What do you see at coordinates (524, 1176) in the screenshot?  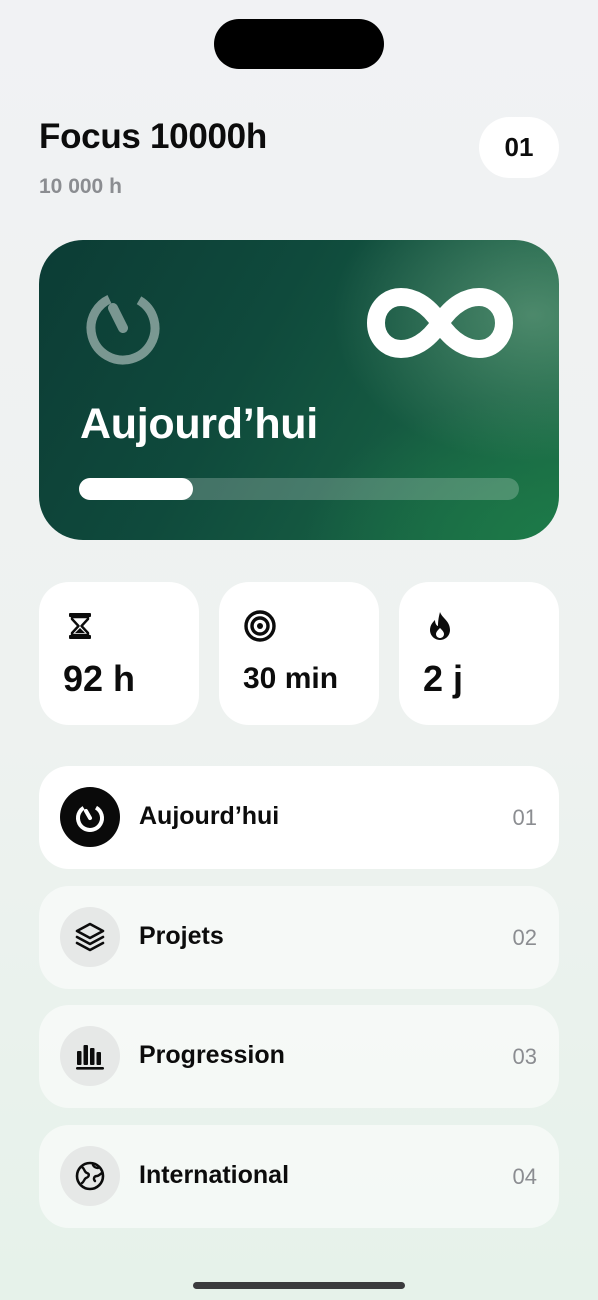 I see `menu-item-number: 04` at bounding box center [524, 1176].